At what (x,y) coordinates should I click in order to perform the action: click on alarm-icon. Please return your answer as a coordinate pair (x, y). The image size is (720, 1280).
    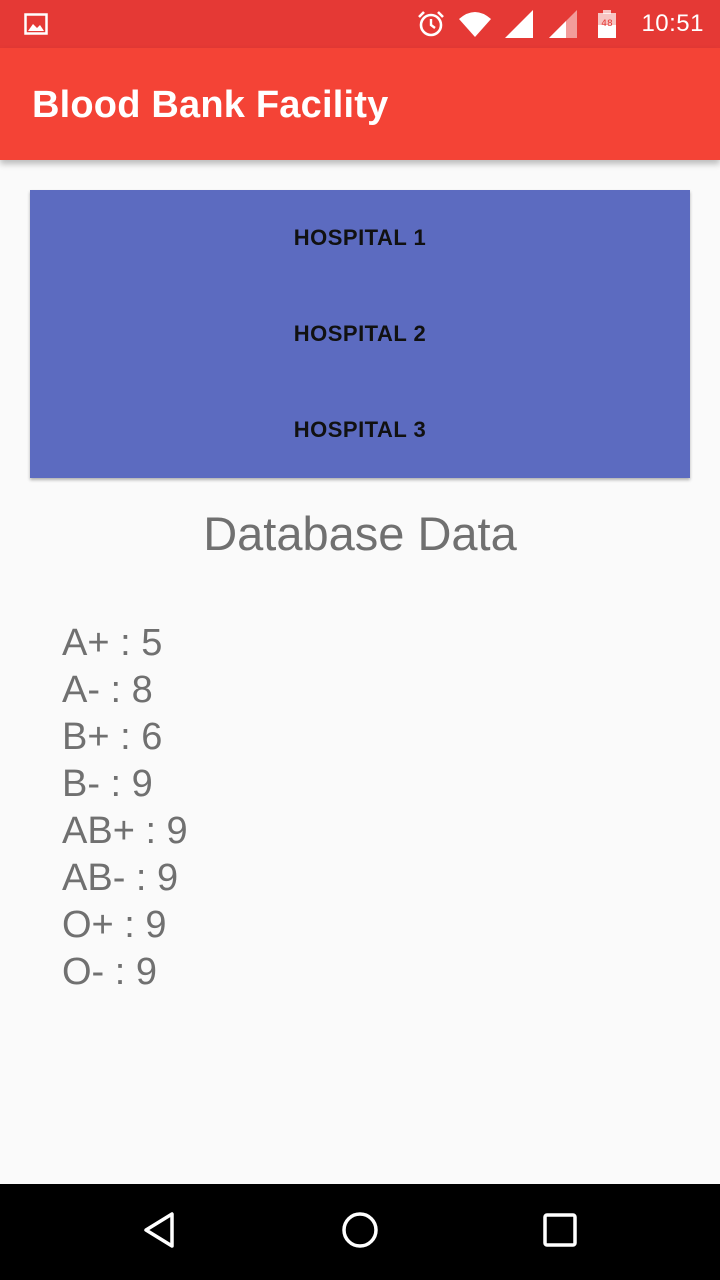
    Looking at the image, I should click on (431, 24).